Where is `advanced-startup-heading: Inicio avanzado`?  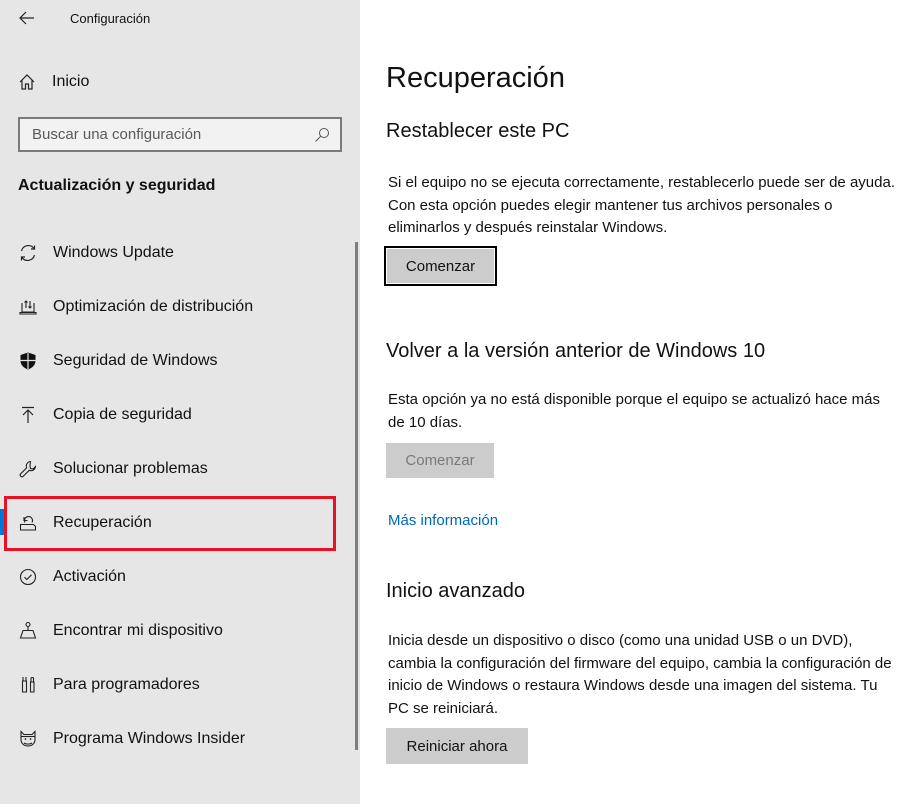 advanced-startup-heading: Inicio avanzado is located at coordinates (455, 591).